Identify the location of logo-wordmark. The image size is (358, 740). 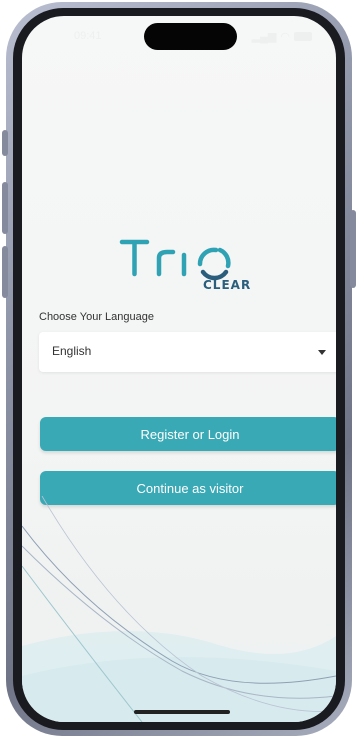
(175, 260).